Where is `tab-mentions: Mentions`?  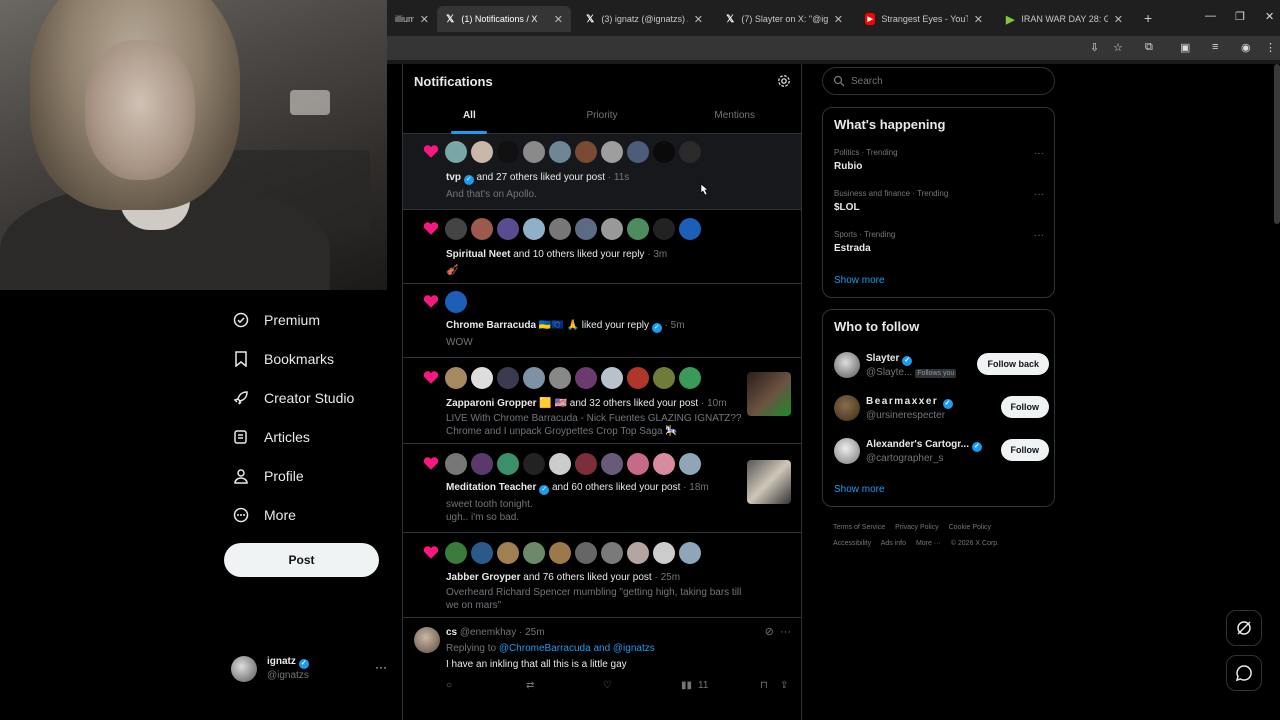 tab-mentions: Mentions is located at coordinates (734, 119).